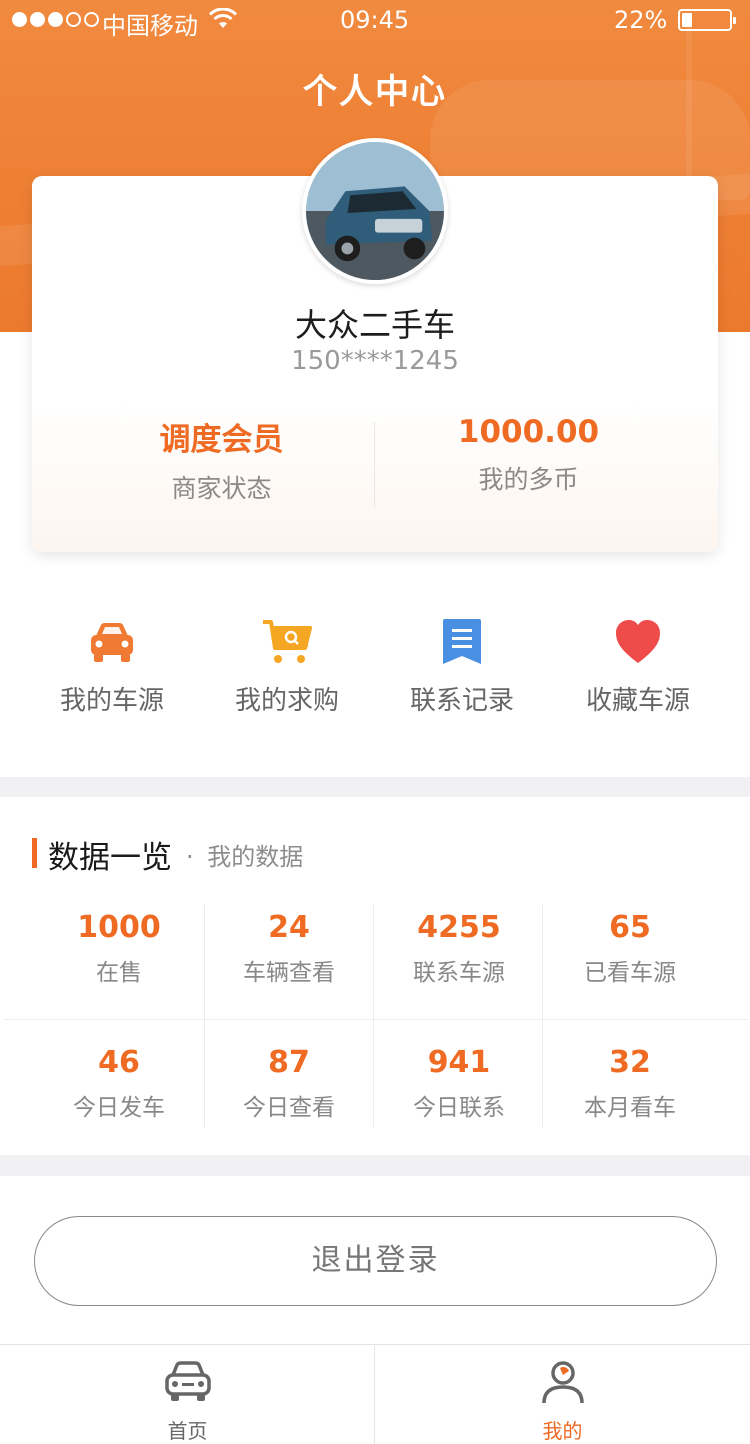 Image resolution: width=750 pixels, height=1444 pixels. Describe the element at coordinates (289, 973) in the screenshot. I see `data-cell-label: 车辆查看` at that location.